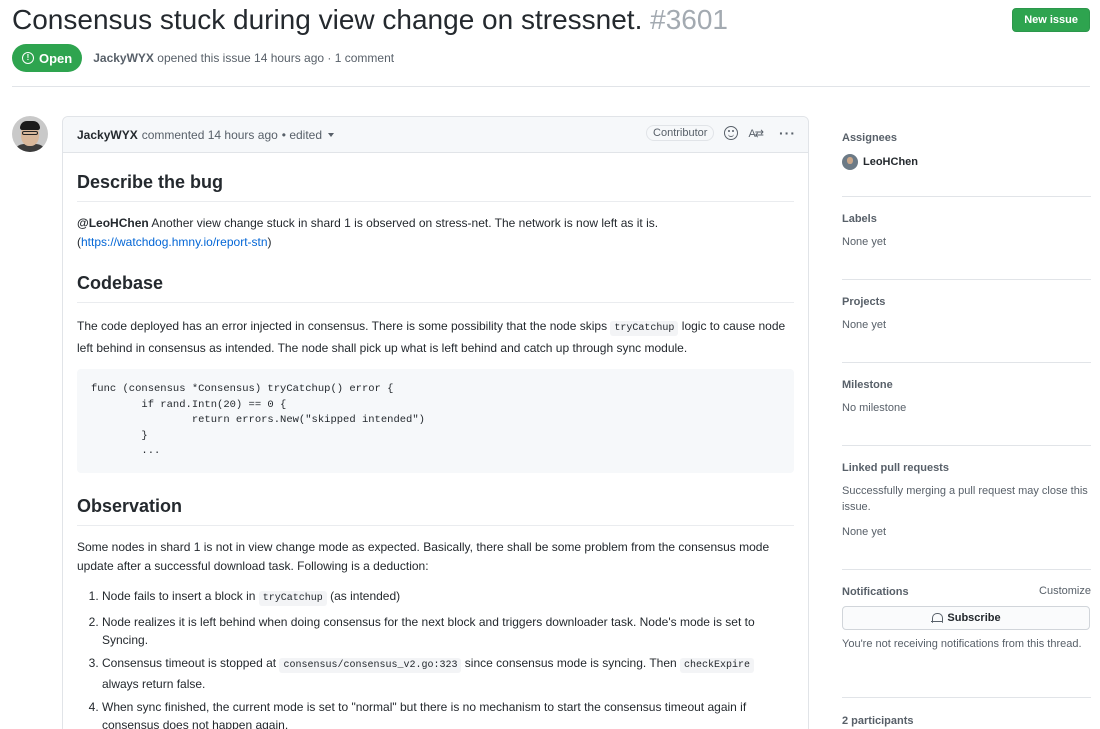 The height and width of the screenshot is (729, 1100). Describe the element at coordinates (864, 532) in the screenshot. I see `linked-prs-value: None yet` at that location.